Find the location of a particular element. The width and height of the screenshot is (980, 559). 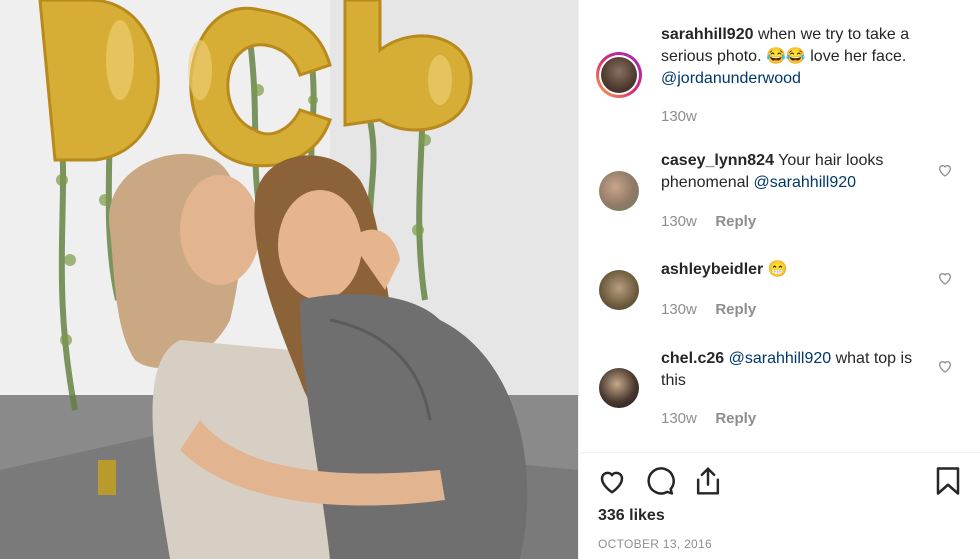

heart-icon is located at coordinates (612, 481).